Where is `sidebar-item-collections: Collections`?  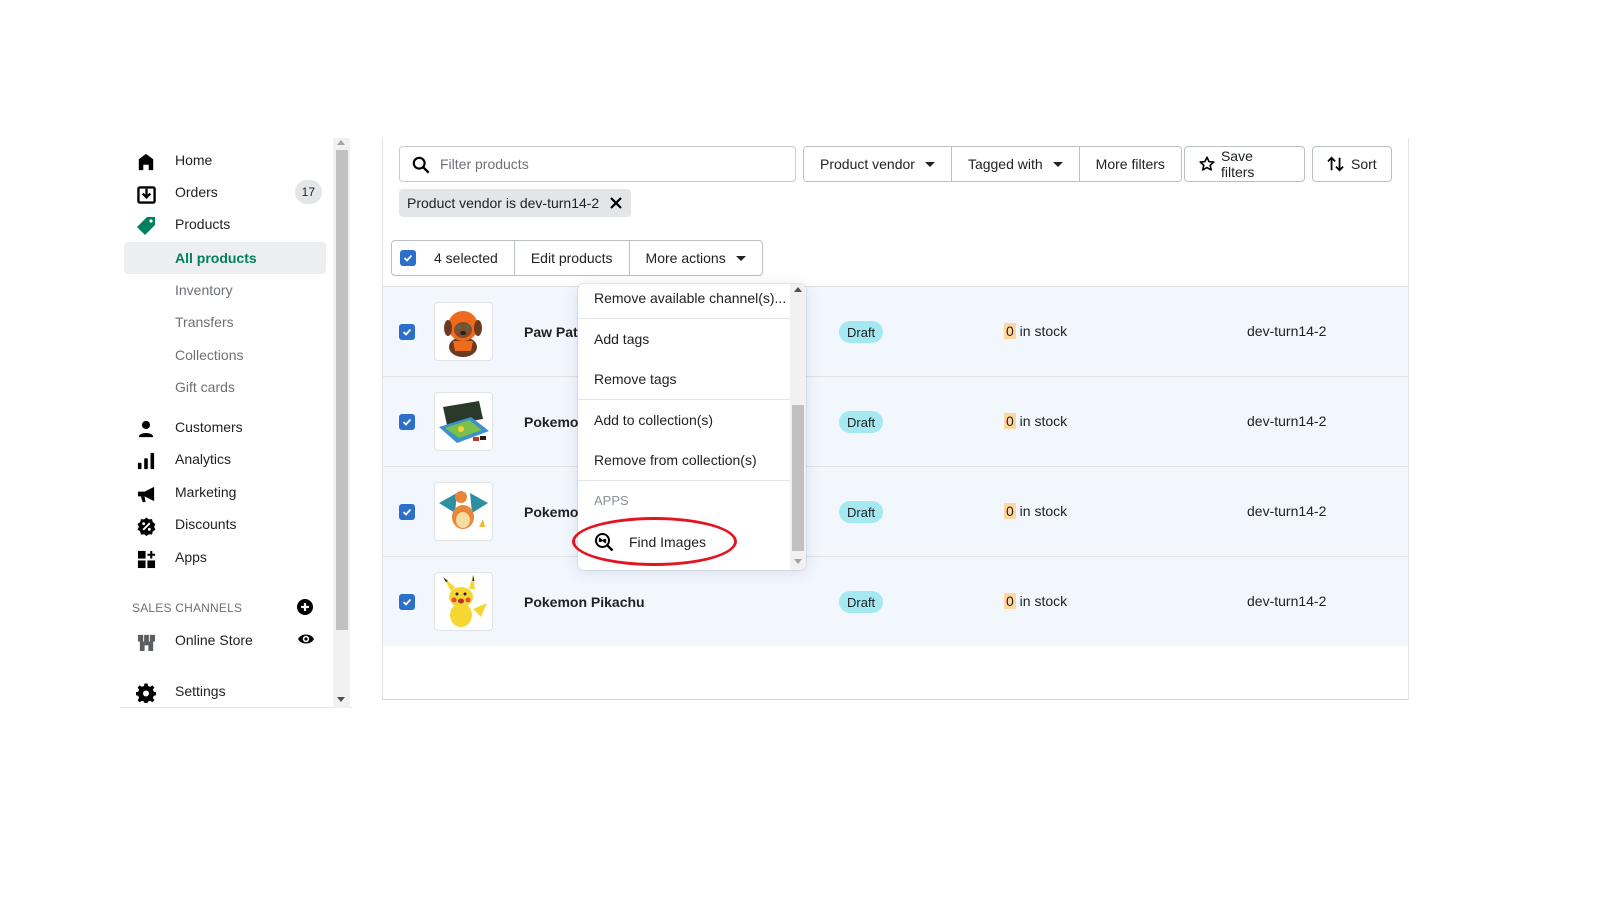 sidebar-item-collections: Collections is located at coordinates (225, 355).